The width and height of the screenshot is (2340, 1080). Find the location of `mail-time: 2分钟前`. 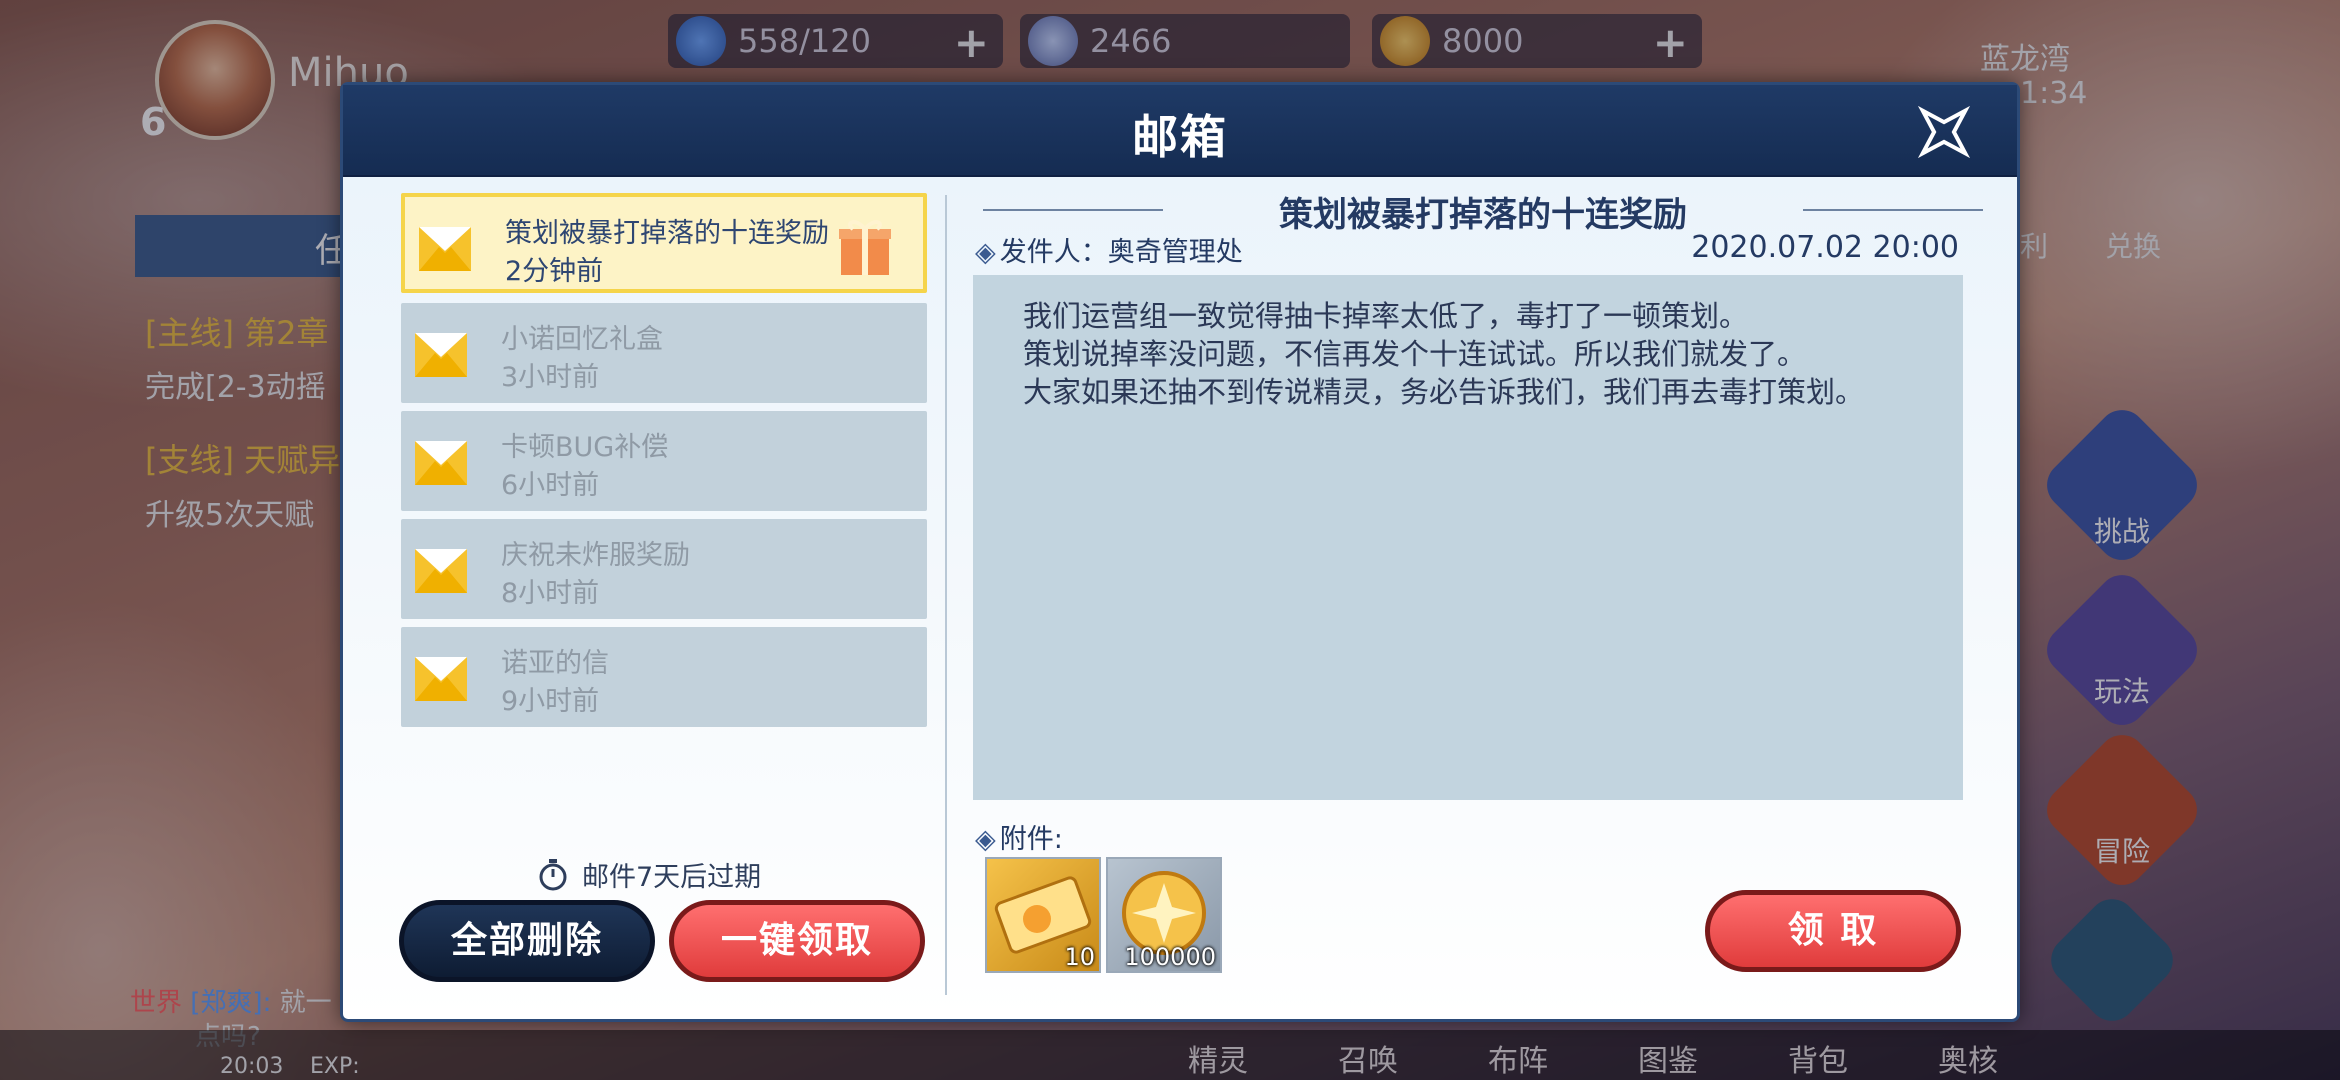

mail-time: 2分钟前 is located at coordinates (554, 271).